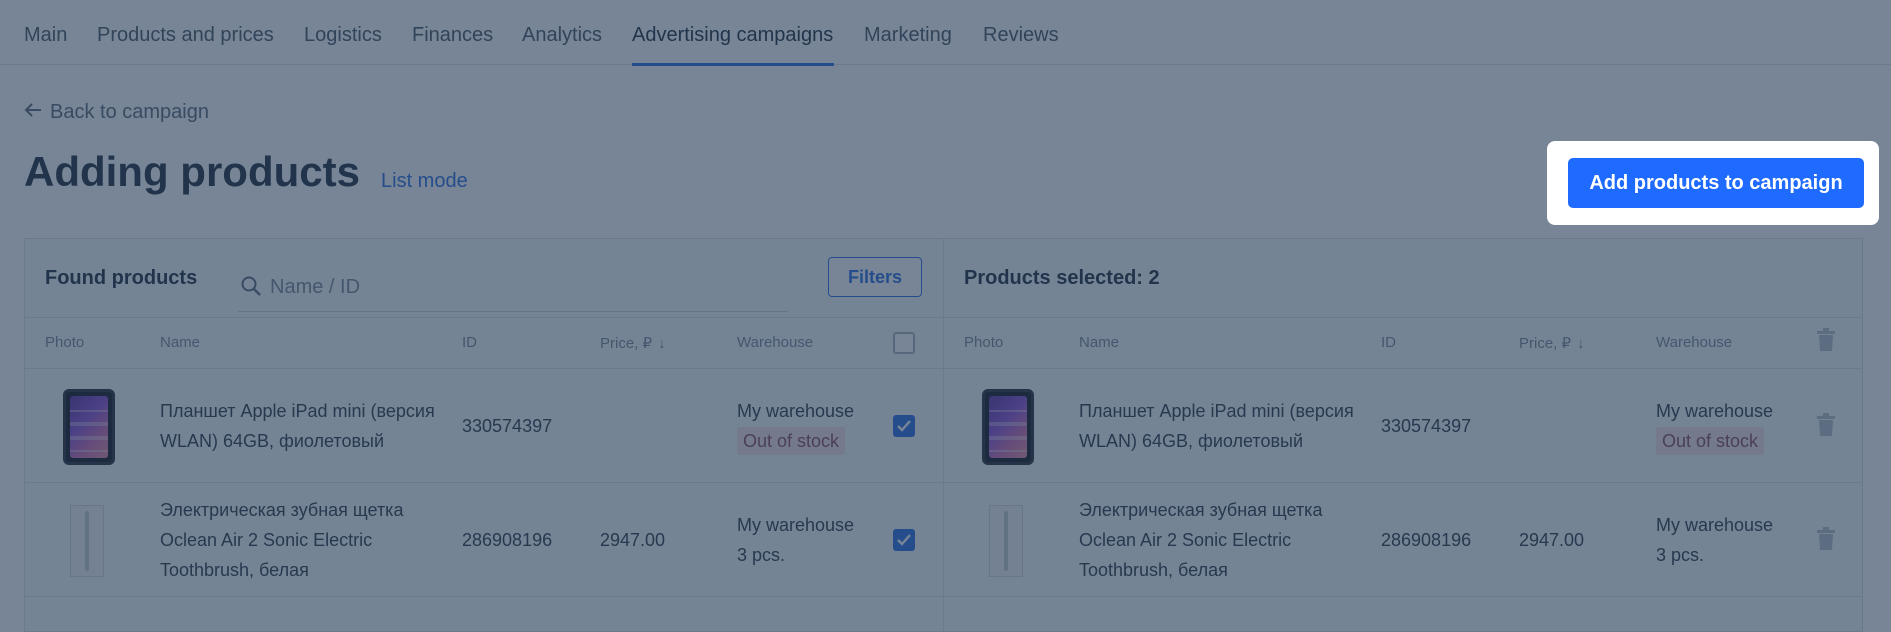  I want to click on tab-analytics: Analytics, so click(562, 35).